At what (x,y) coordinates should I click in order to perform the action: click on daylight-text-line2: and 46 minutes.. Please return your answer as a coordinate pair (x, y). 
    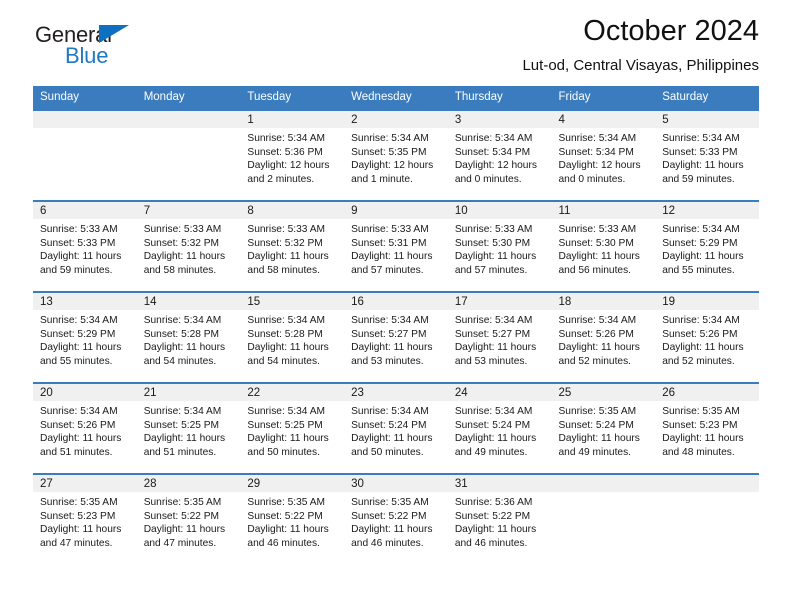
    Looking at the image, I should click on (283, 543).